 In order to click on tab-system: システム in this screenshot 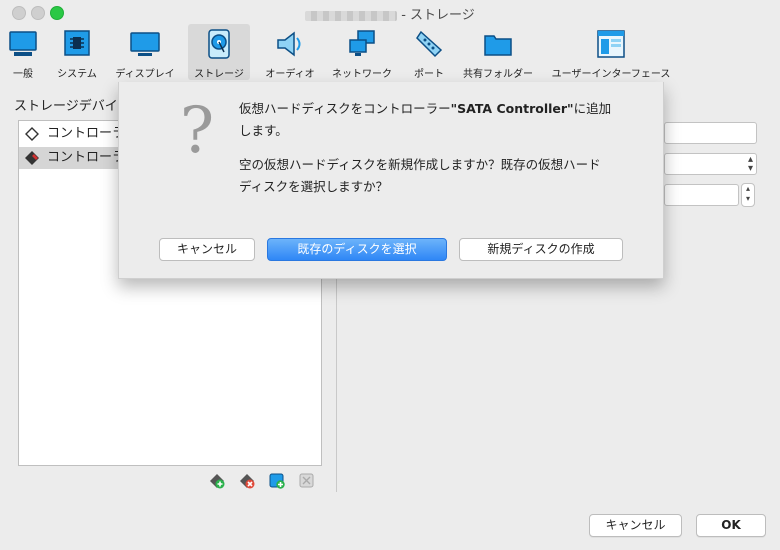, I will do `click(77, 52)`.